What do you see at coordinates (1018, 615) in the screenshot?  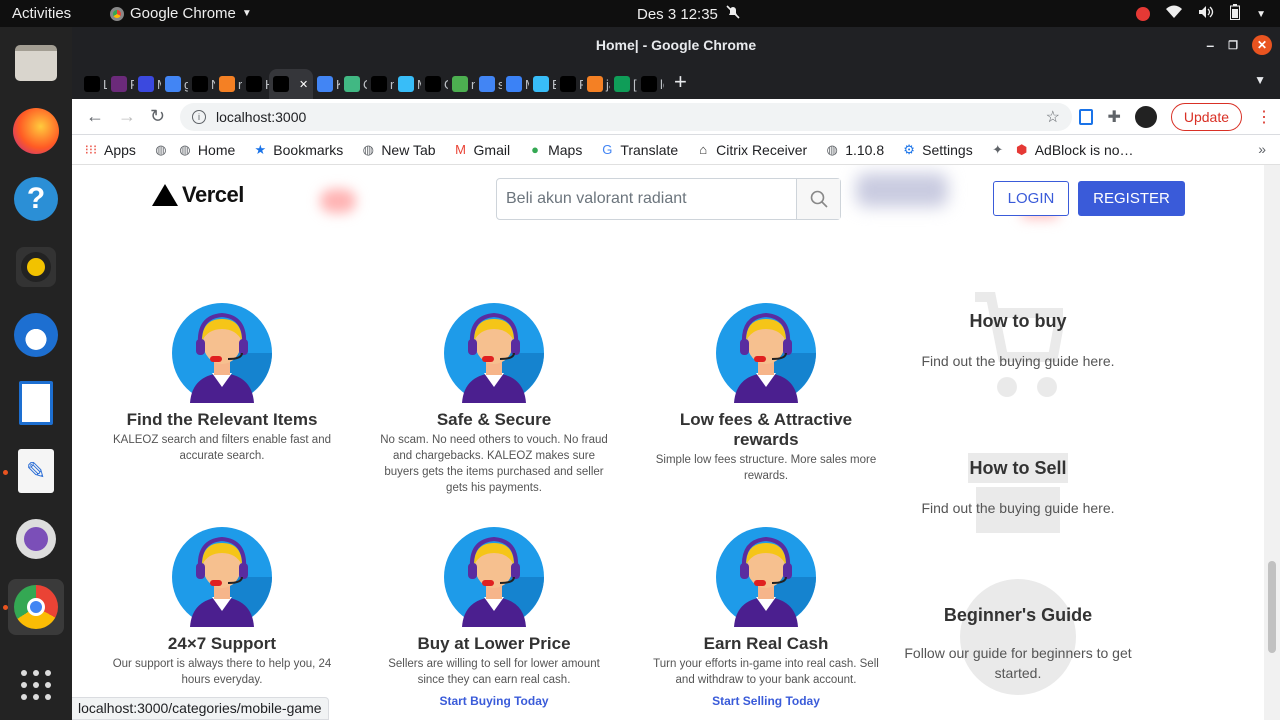 I see `guide-title: Beginner's Guide` at bounding box center [1018, 615].